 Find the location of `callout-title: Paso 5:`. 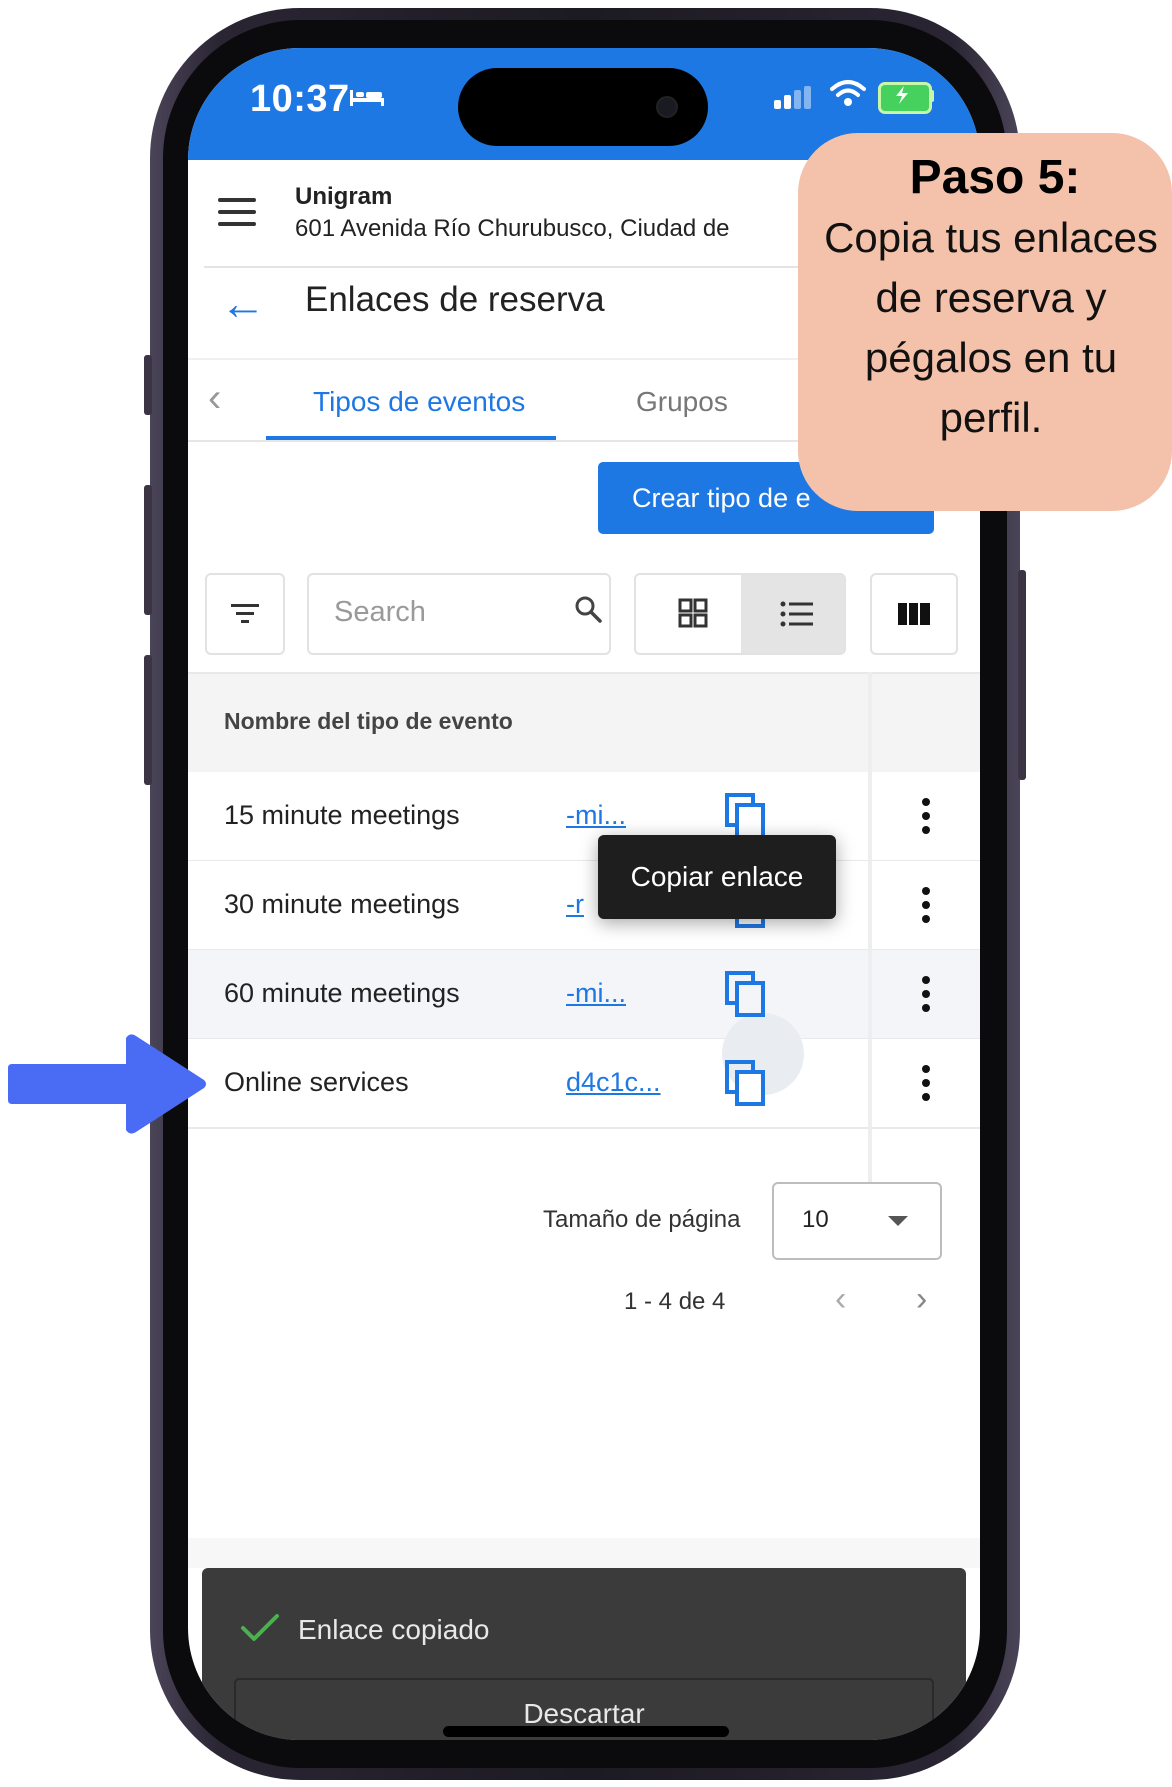

callout-title: Paso 5: is located at coordinates (995, 177).